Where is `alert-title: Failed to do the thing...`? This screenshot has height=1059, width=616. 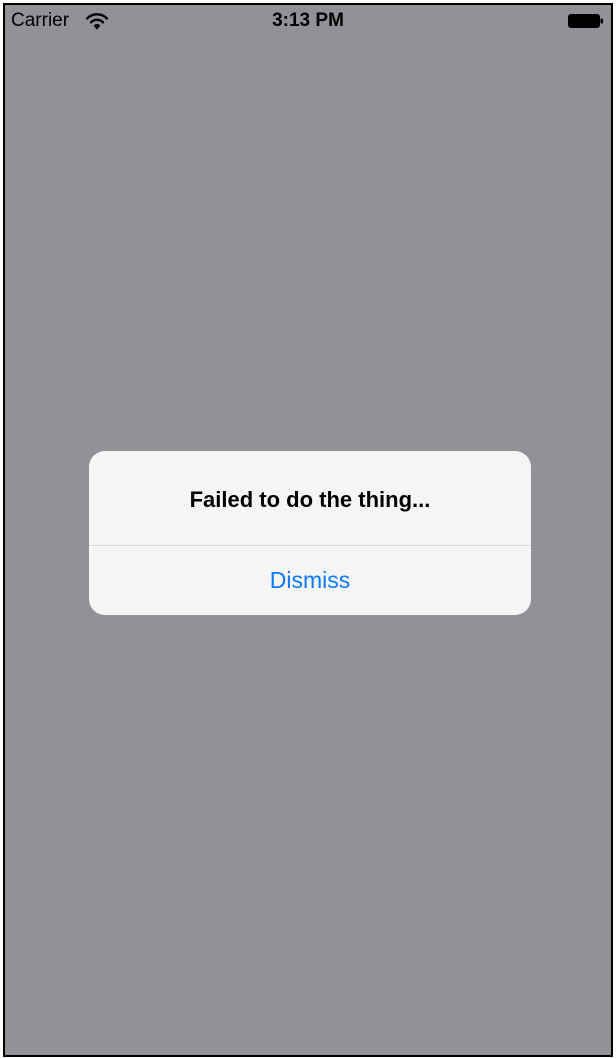 alert-title: Failed to do the thing... is located at coordinates (310, 499).